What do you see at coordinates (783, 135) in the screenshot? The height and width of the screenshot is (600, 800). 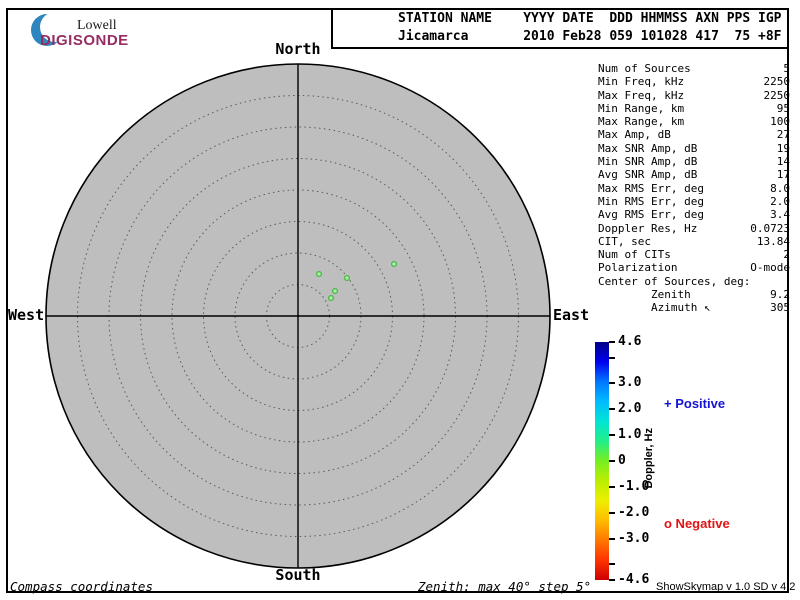 I see `stat-value: 27` at bounding box center [783, 135].